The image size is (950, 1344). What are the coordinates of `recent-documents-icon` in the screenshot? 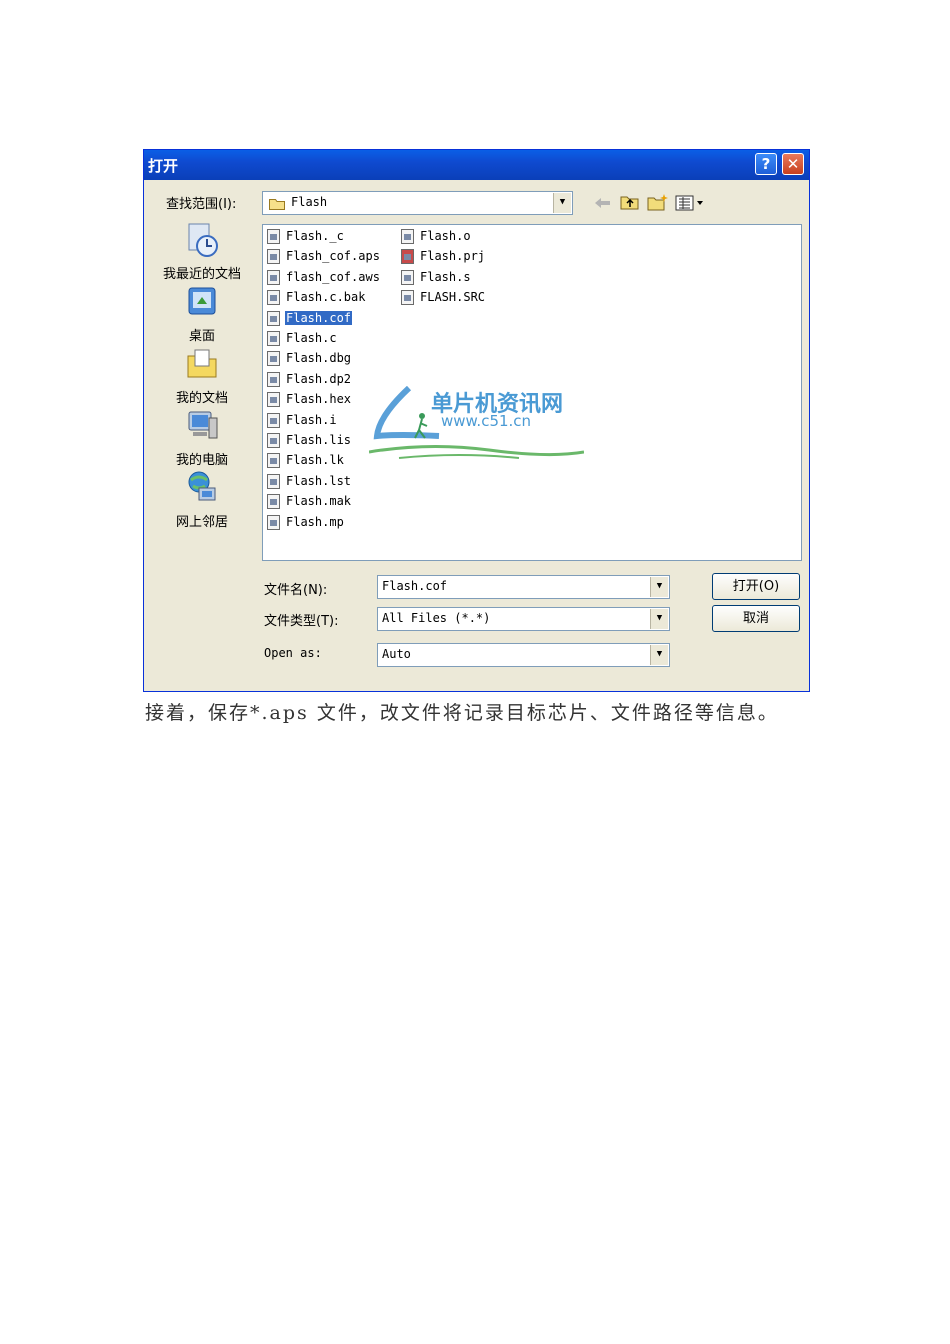 It's located at (203, 240).